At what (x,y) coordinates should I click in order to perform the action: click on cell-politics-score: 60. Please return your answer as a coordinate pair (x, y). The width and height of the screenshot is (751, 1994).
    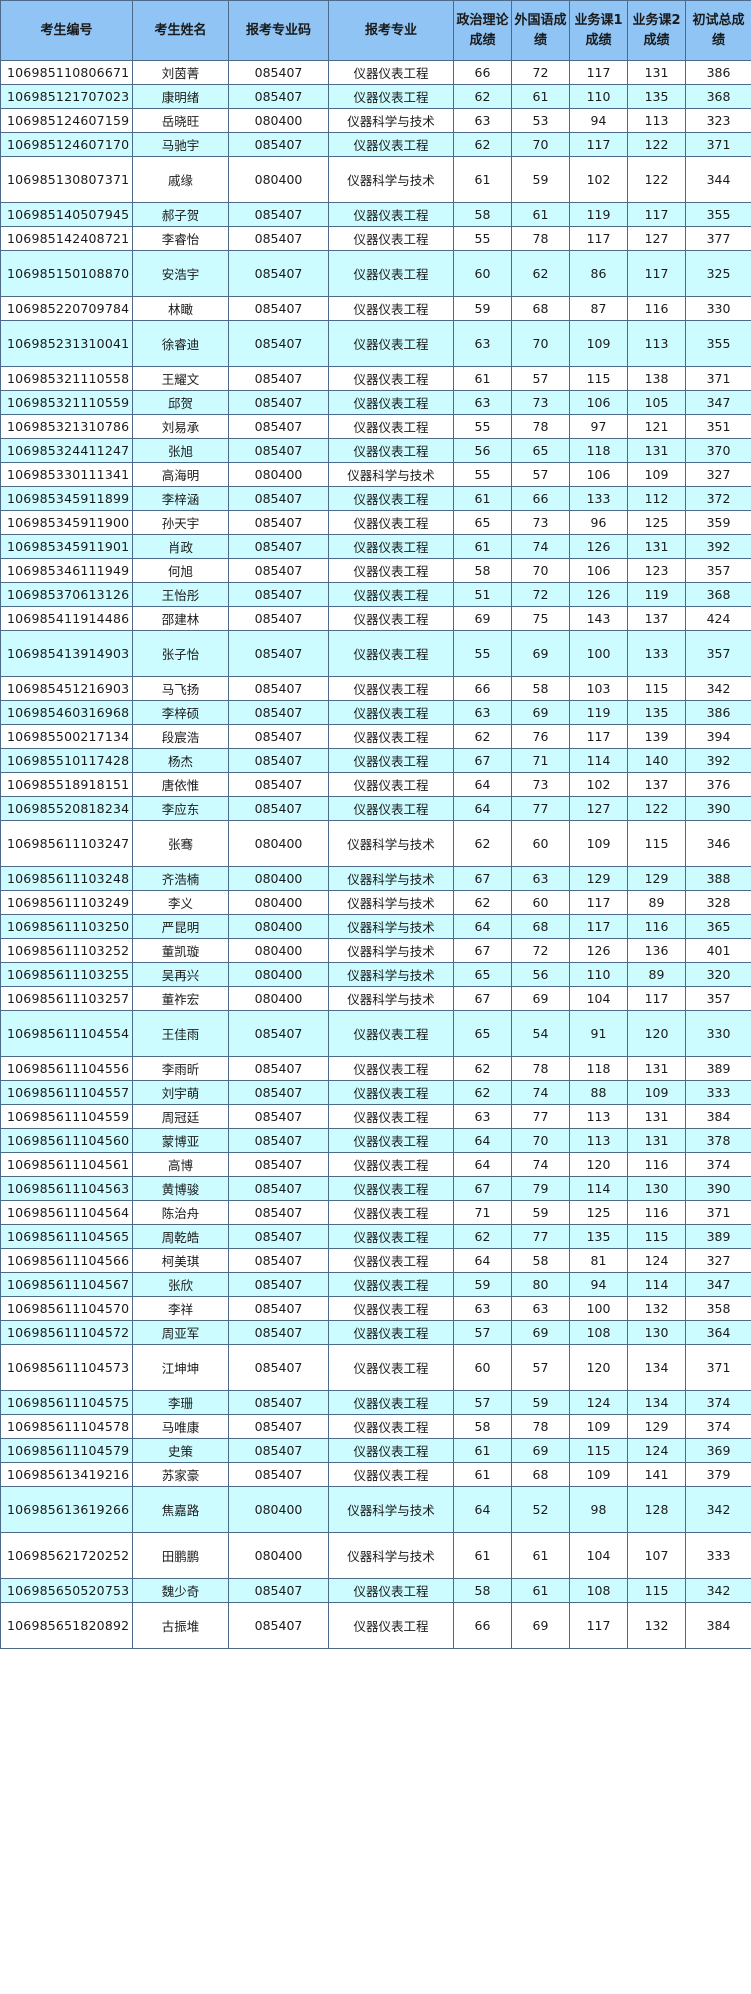
    Looking at the image, I should click on (482, 1367).